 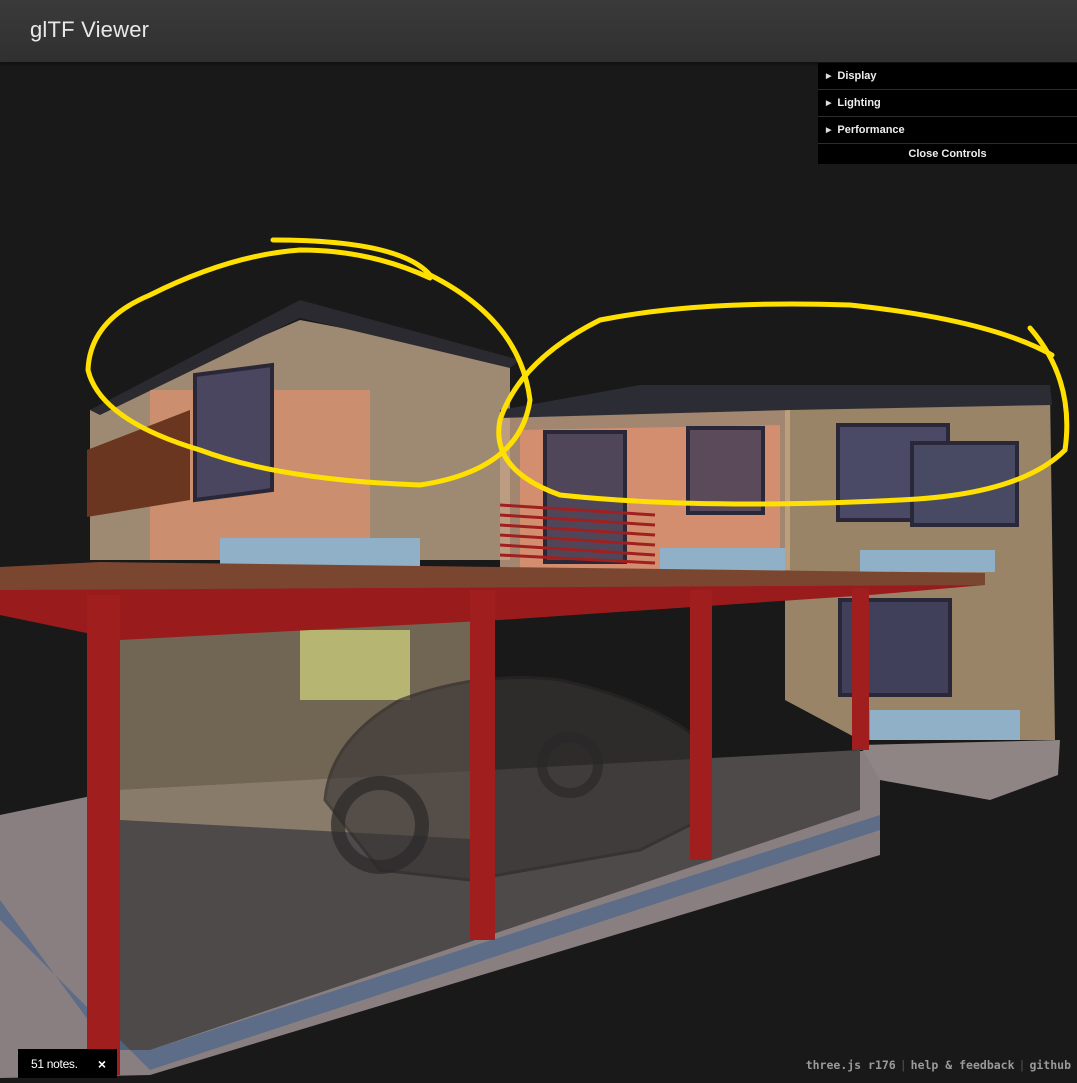 I want to click on close-icon: ×, so click(x=102, y=1064).